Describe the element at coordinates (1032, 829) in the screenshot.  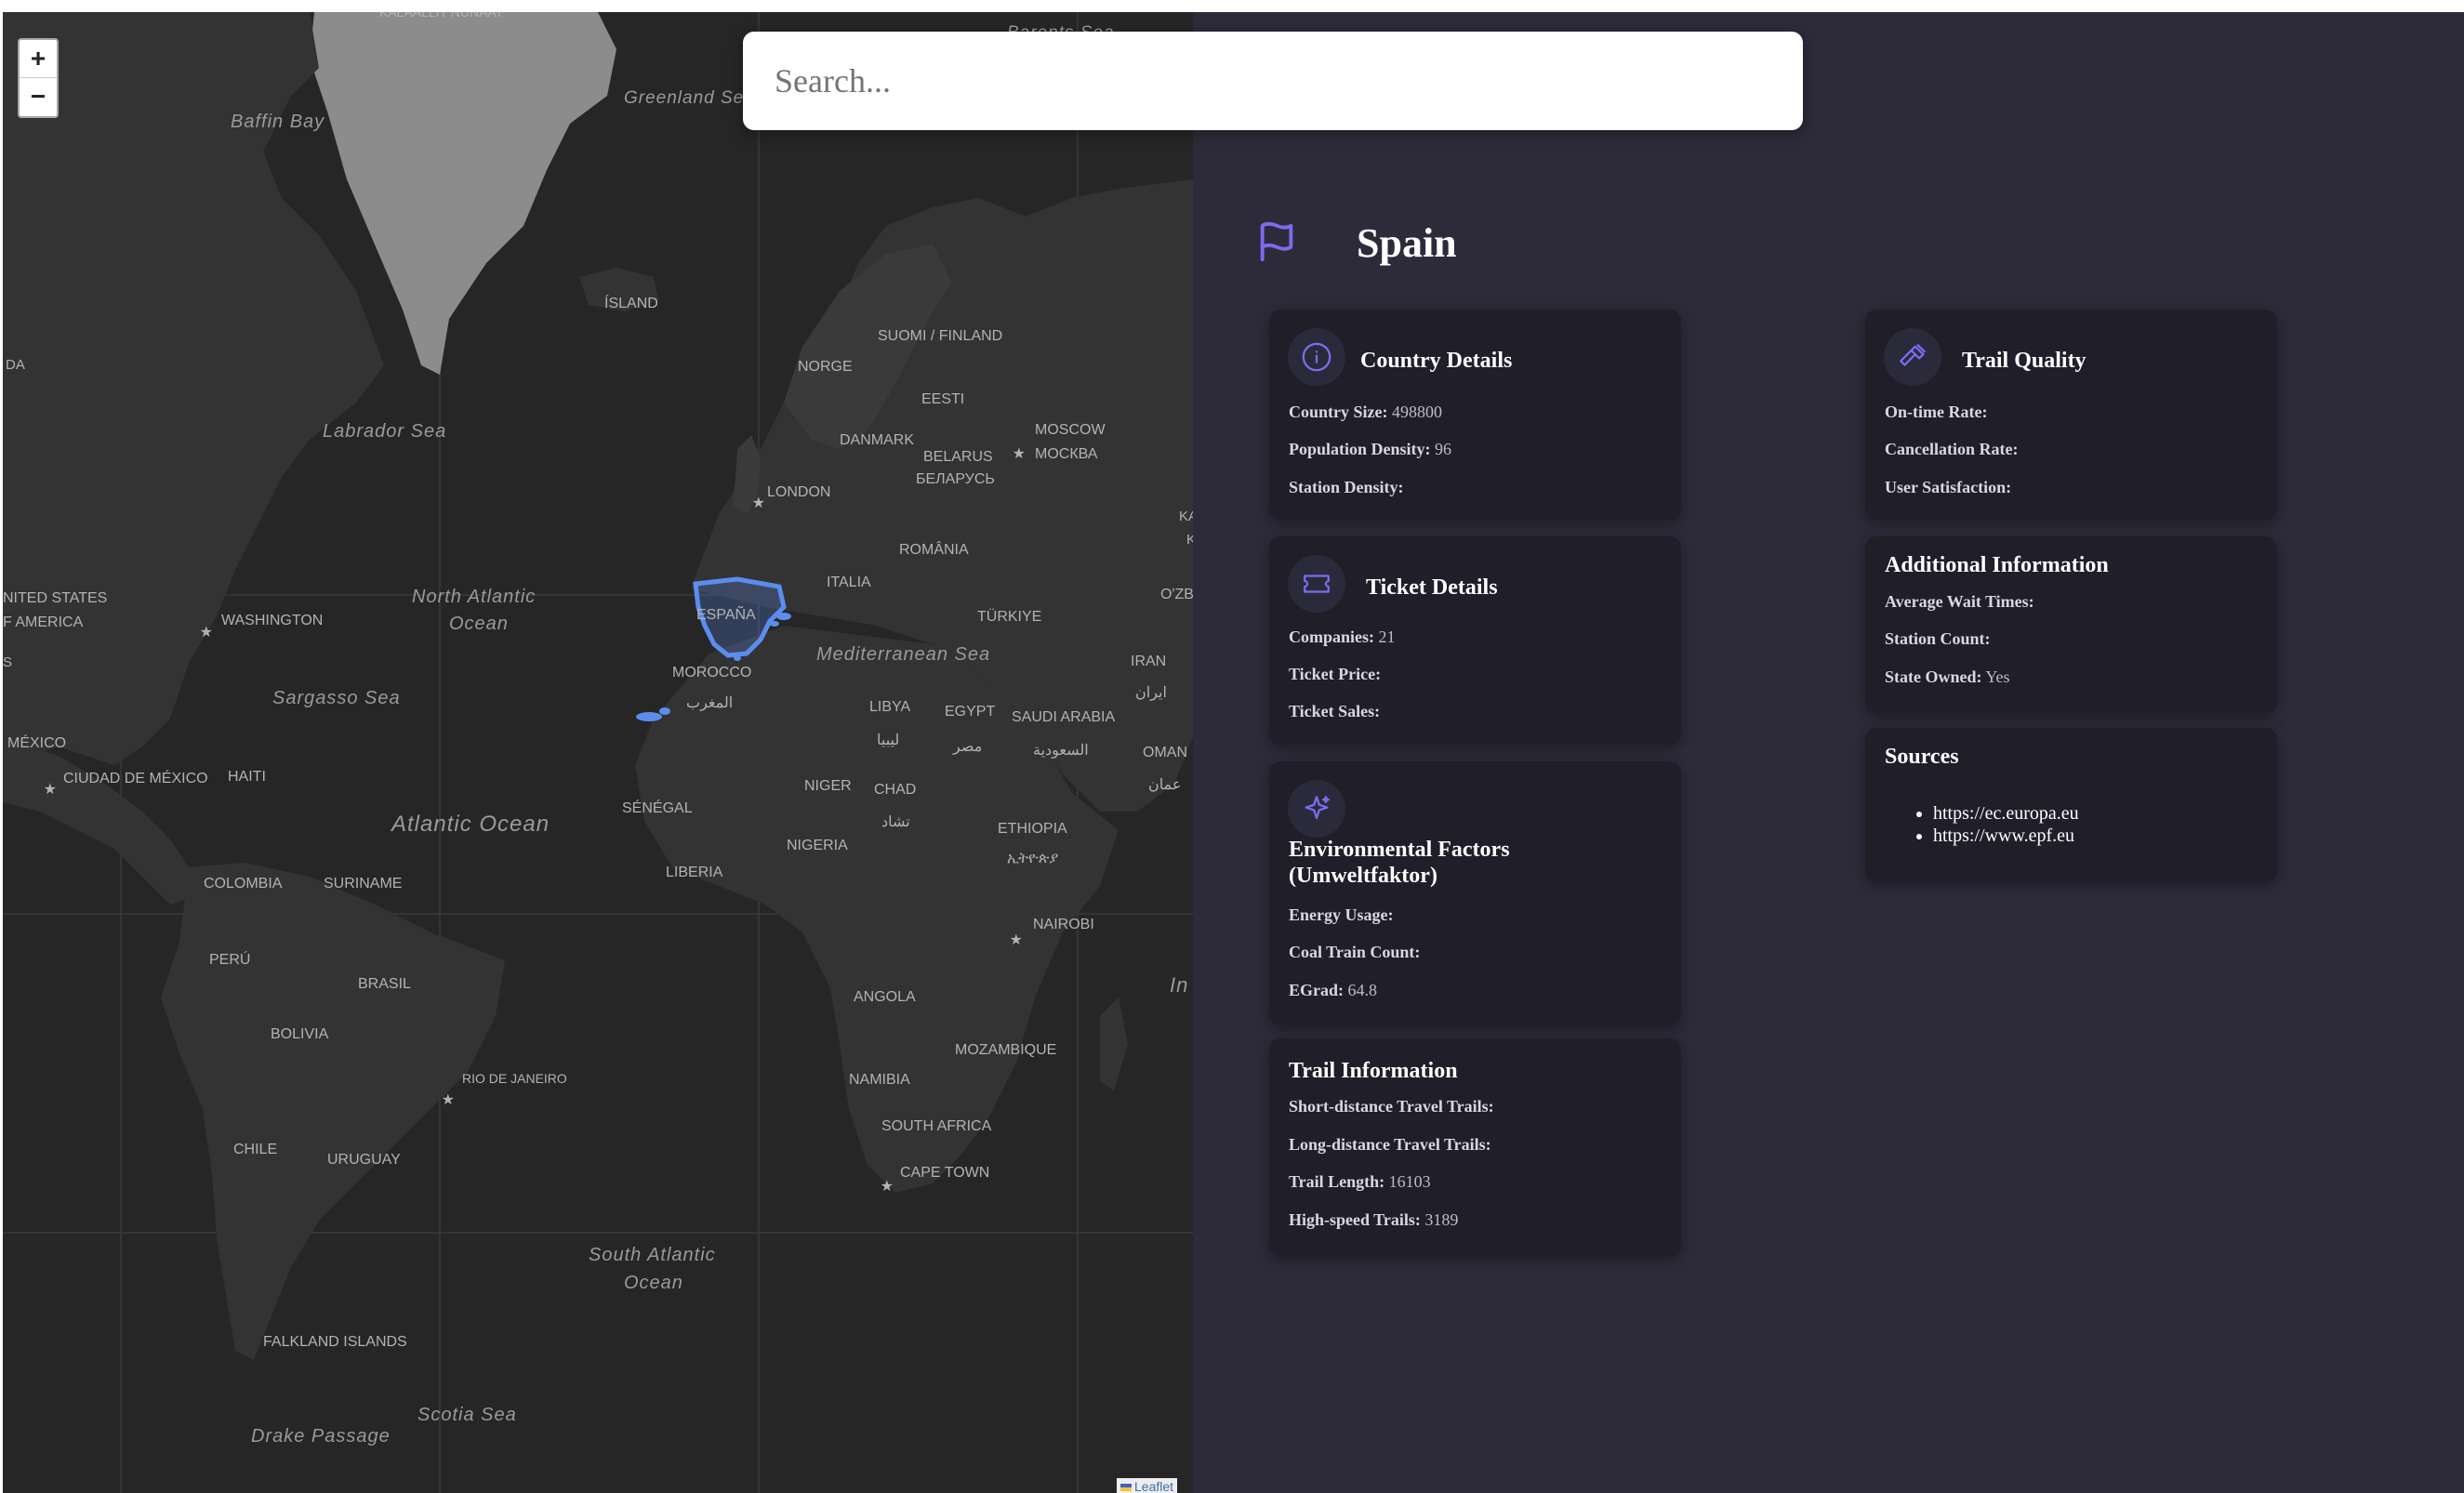
I see `map-label-ethiopia: ETHIOPIA` at that location.